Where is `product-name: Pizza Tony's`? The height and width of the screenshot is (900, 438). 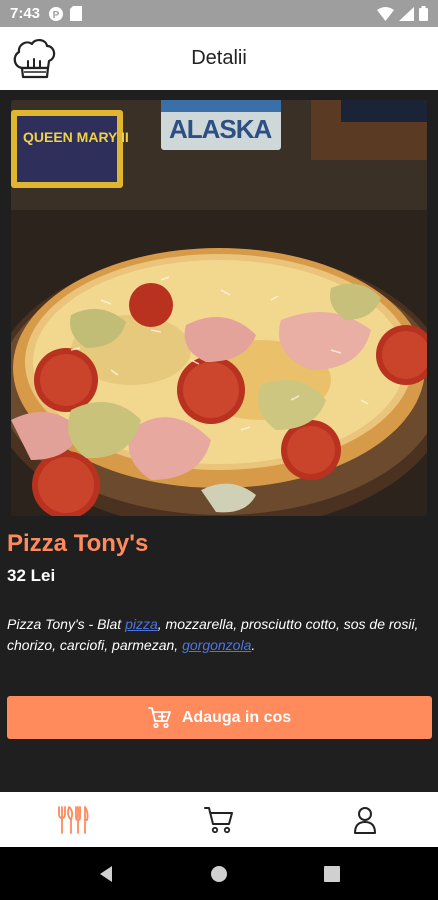
product-name: Pizza Tony's is located at coordinates (78, 543).